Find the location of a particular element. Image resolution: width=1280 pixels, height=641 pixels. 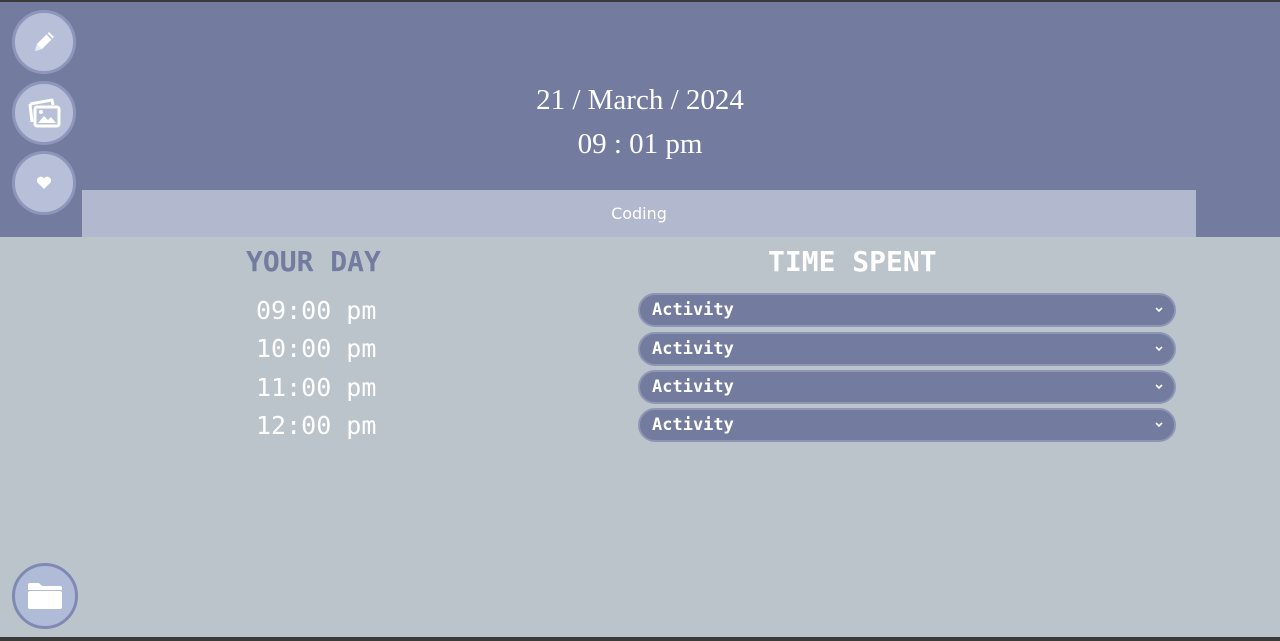

date-display: 21 / March / 2024 is located at coordinates (640, 100).